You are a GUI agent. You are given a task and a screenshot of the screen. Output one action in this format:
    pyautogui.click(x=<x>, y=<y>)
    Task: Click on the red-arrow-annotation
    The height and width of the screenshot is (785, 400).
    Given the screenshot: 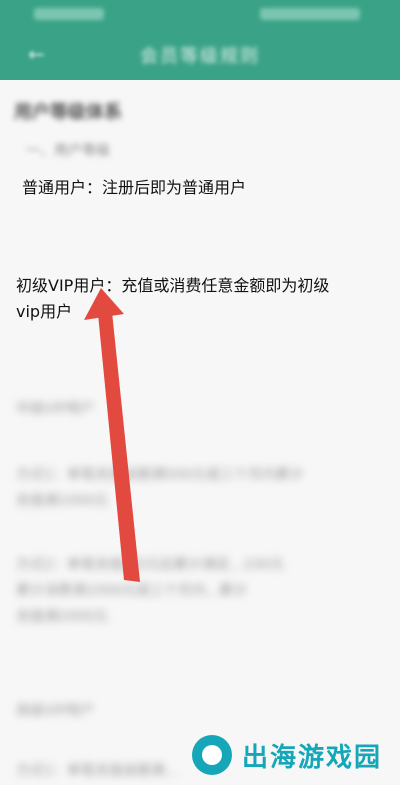 What is the action you would take?
    pyautogui.click(x=112, y=435)
    